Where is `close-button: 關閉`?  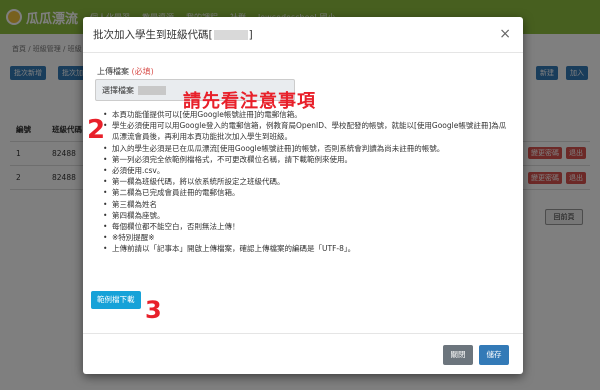 close-button: 關閉 is located at coordinates (458, 355).